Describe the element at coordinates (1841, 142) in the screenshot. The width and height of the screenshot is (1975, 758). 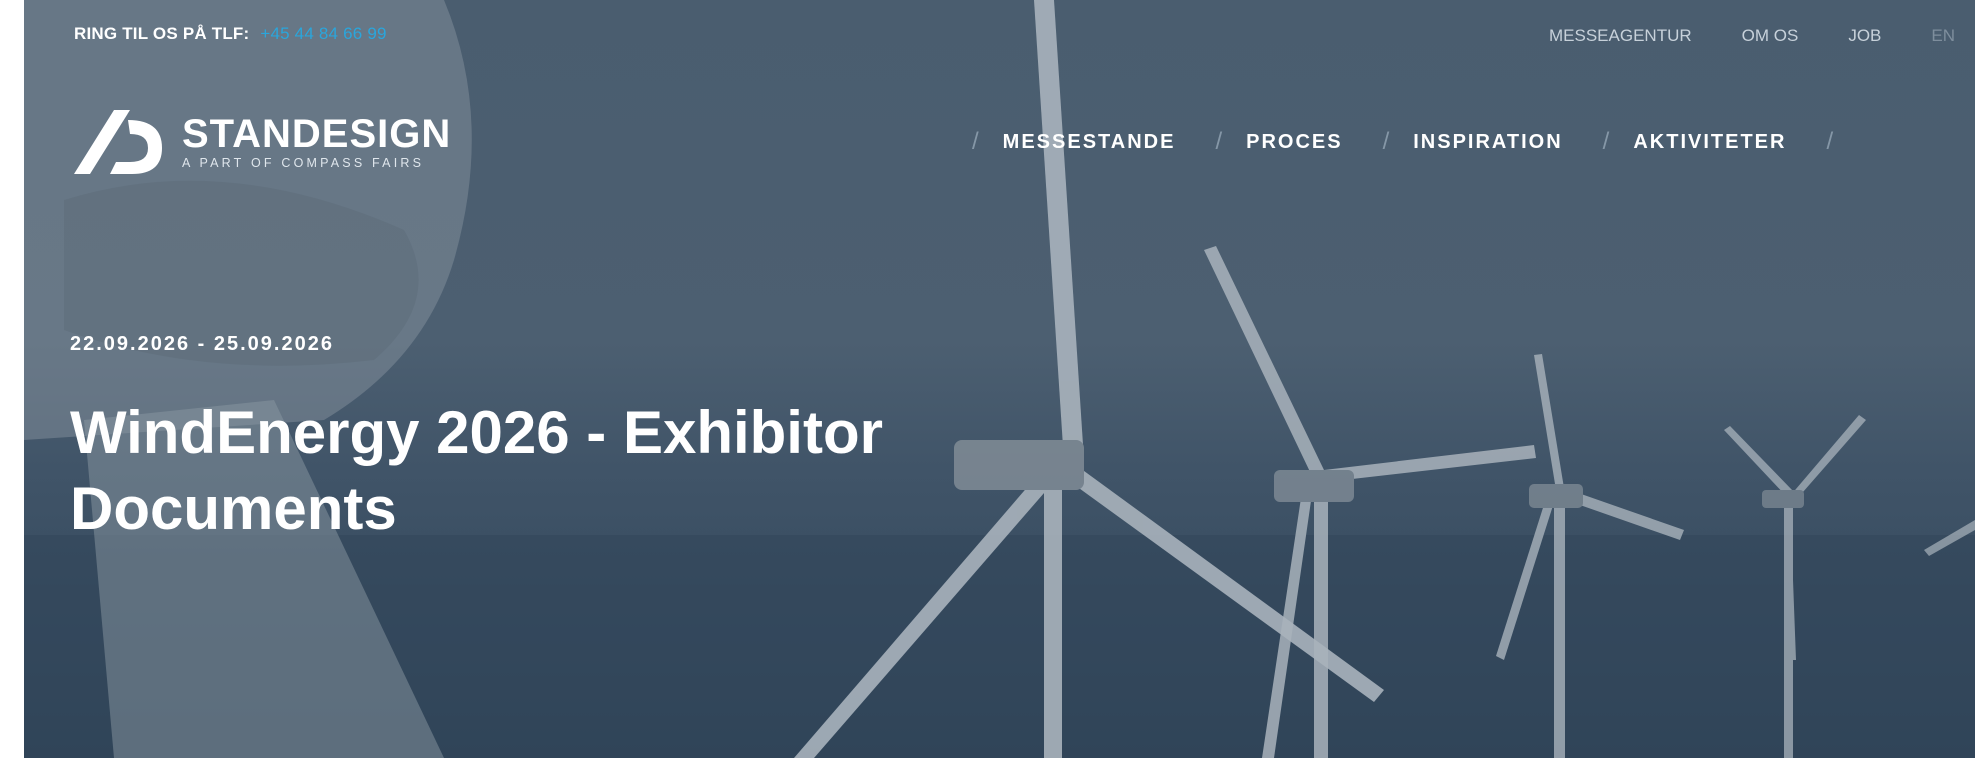
I see `nav-item-more: /` at that location.